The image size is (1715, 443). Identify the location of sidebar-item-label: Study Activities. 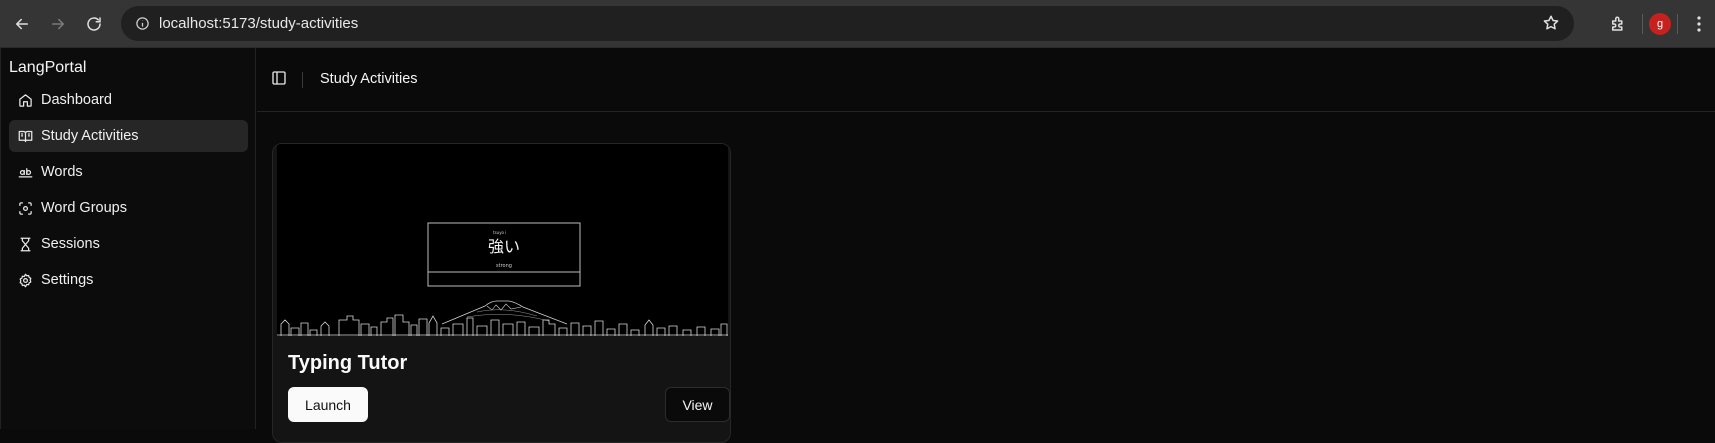
(90, 136).